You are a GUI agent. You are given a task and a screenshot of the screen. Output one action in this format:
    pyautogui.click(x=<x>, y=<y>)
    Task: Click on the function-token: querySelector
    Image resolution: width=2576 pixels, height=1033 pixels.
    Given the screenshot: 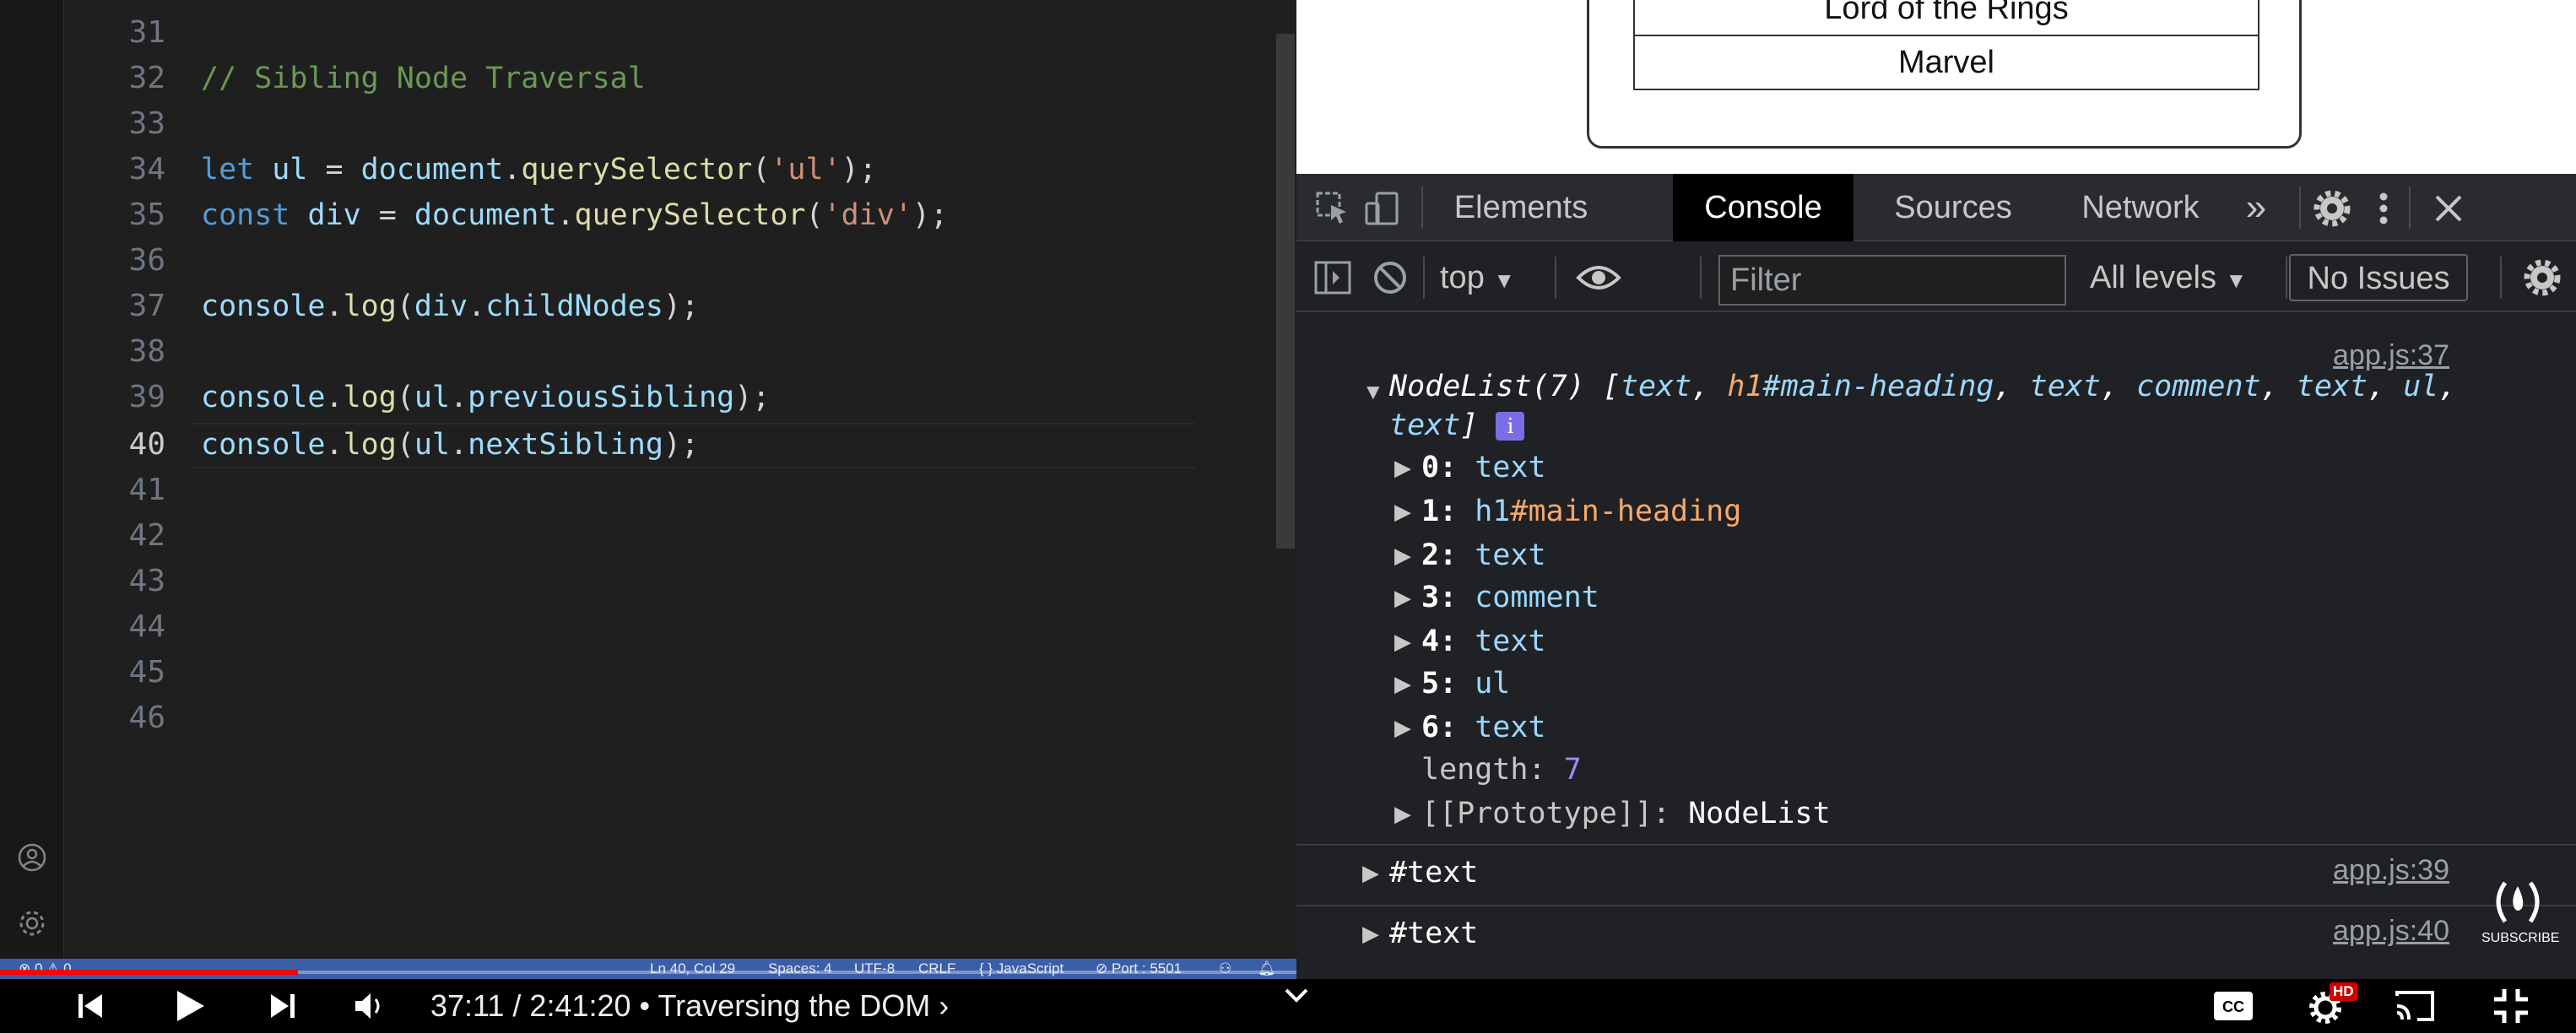 What is the action you would take?
    pyautogui.click(x=637, y=170)
    